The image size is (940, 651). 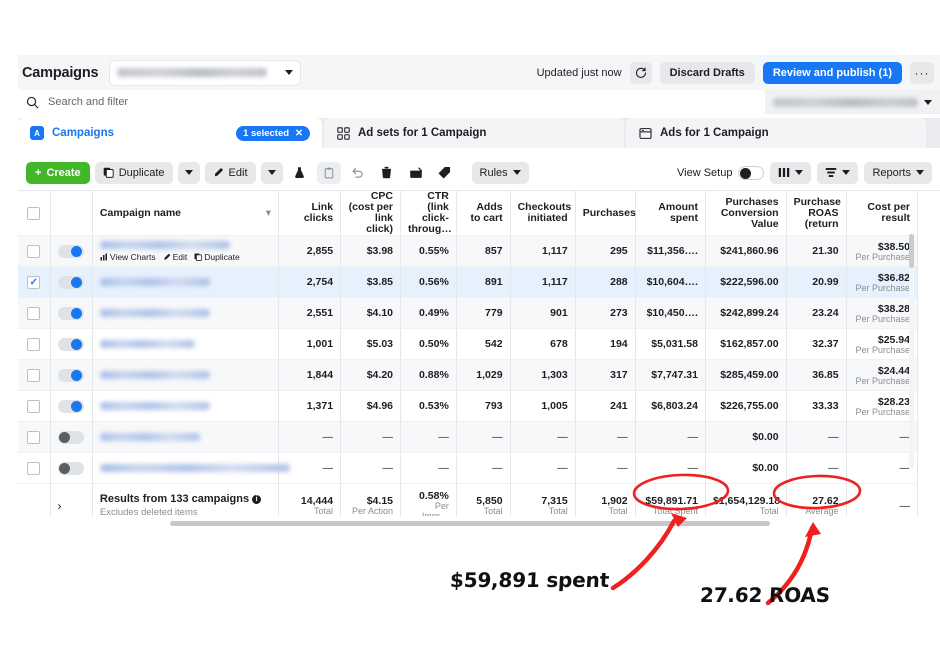 I want to click on export-button, so click(x=416, y=173).